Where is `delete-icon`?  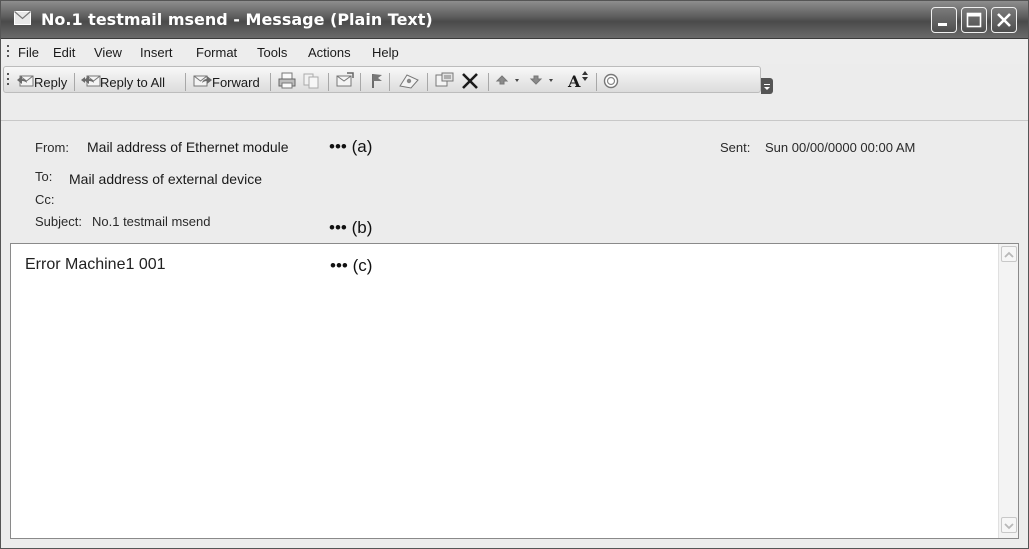 delete-icon is located at coordinates (470, 81).